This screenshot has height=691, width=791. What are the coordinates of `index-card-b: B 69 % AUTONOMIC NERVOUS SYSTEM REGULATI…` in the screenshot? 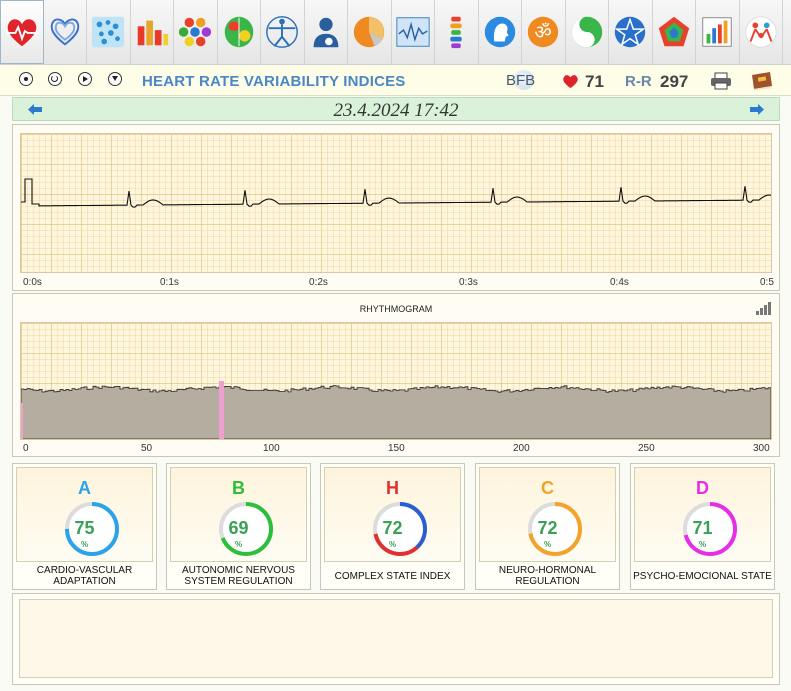 It's located at (238, 526).